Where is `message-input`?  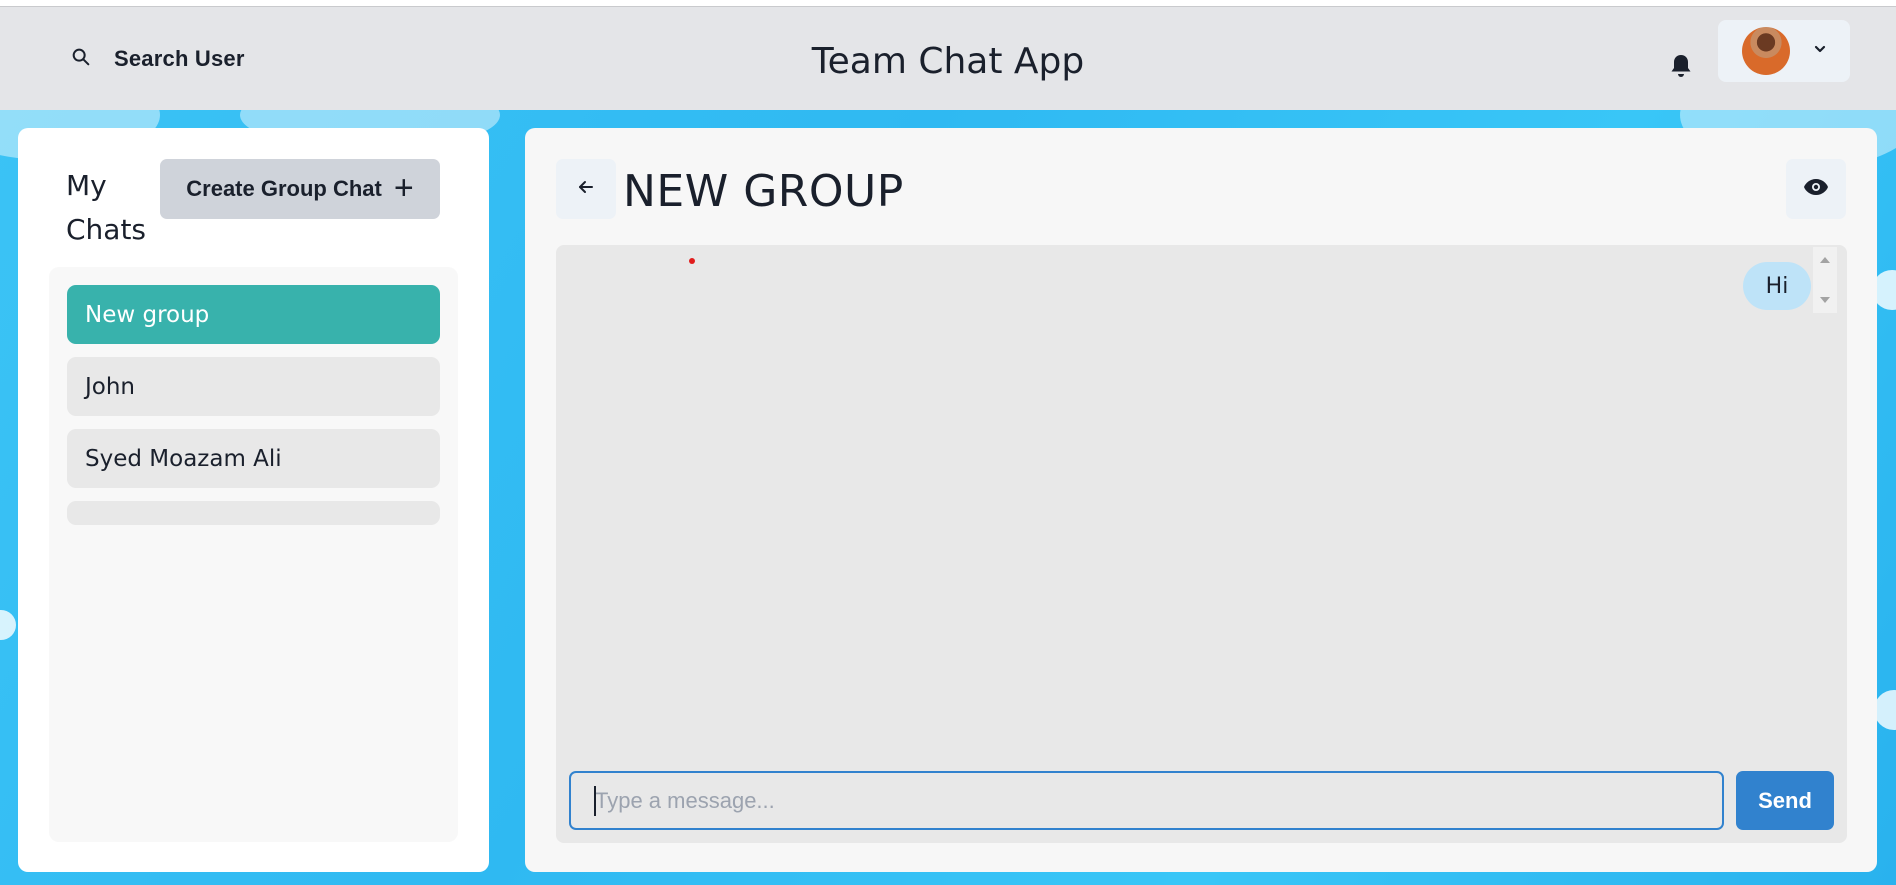 message-input is located at coordinates (1146, 800).